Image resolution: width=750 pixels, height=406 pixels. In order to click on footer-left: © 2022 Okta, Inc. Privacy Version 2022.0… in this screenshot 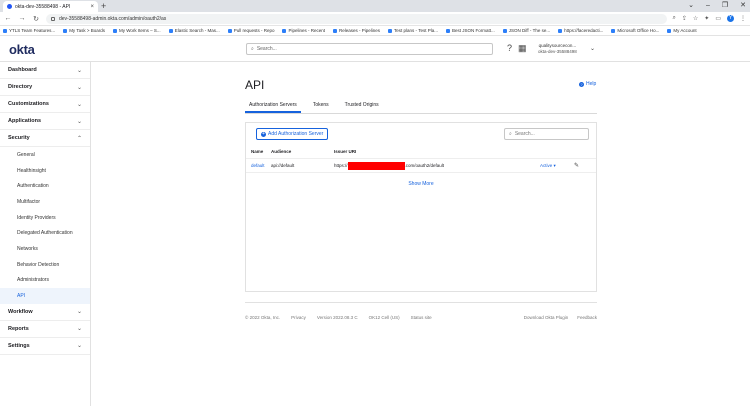, I will do `click(338, 317)`.